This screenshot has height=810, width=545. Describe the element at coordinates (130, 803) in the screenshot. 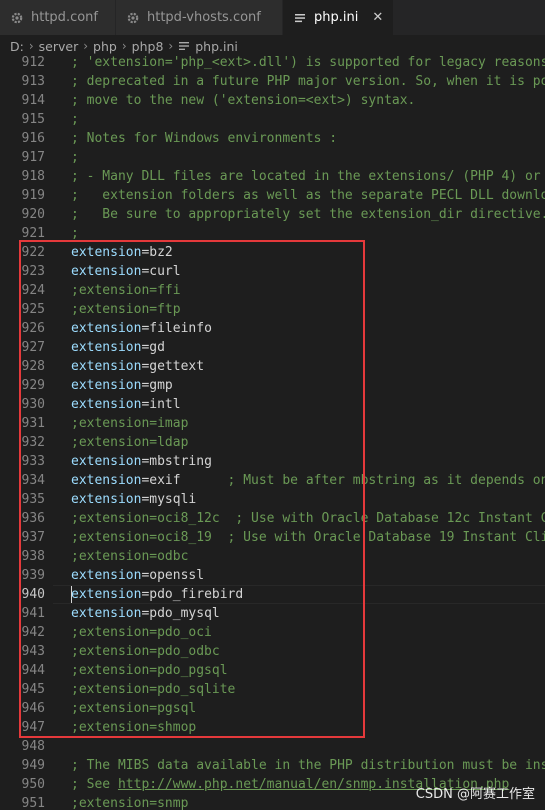

I see `line-content: ;extension=snmp` at that location.